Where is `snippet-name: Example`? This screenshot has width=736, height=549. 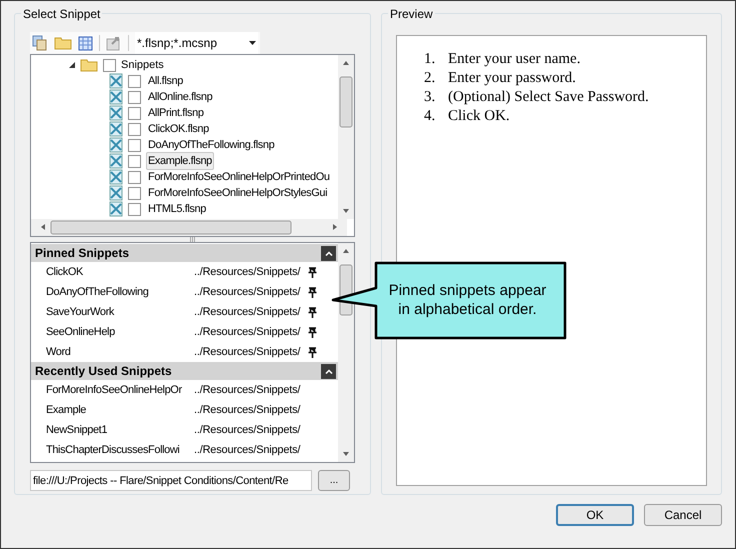 snippet-name: Example is located at coordinates (66, 410).